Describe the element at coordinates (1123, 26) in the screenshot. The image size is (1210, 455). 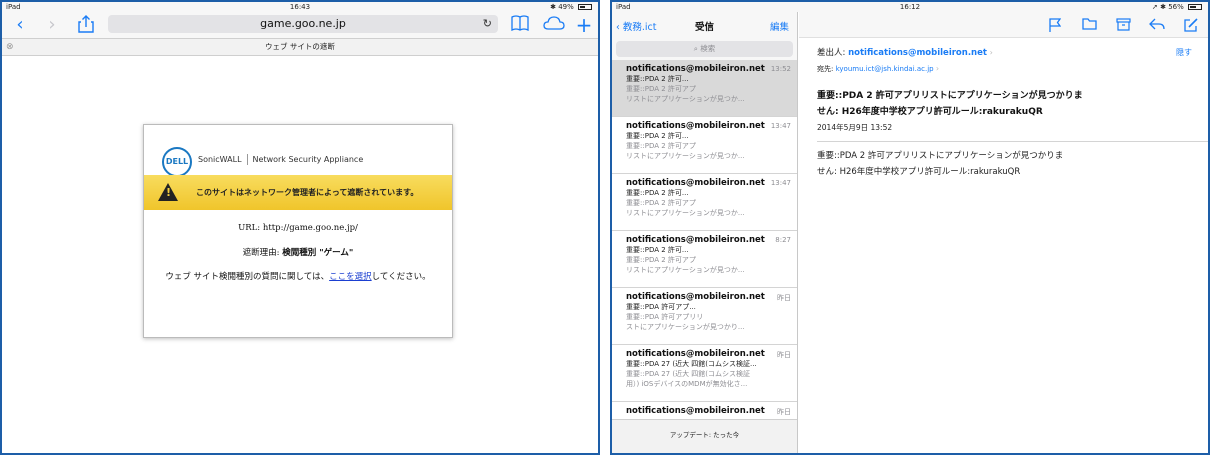
I see `archive-icon` at that location.